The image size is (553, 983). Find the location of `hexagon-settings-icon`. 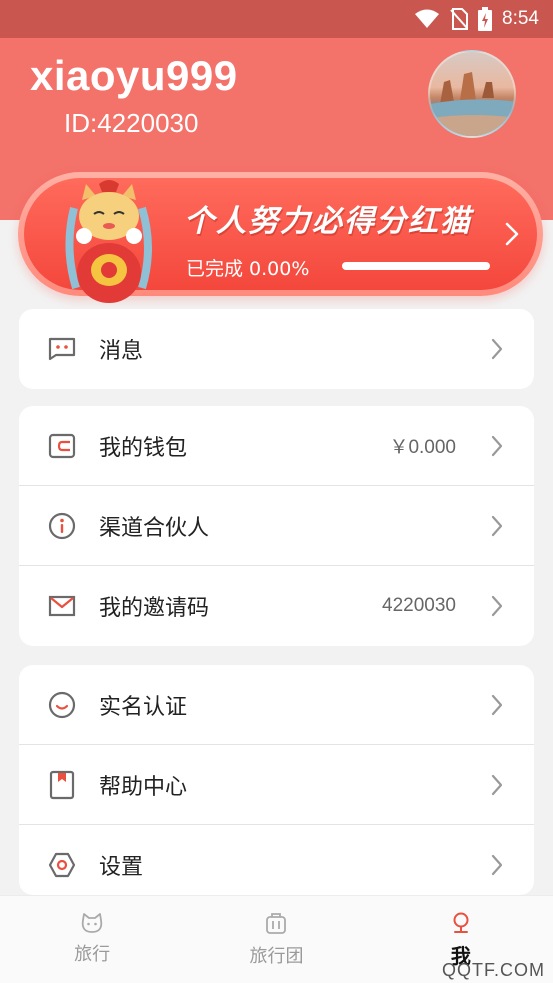

hexagon-settings-icon is located at coordinates (62, 865).